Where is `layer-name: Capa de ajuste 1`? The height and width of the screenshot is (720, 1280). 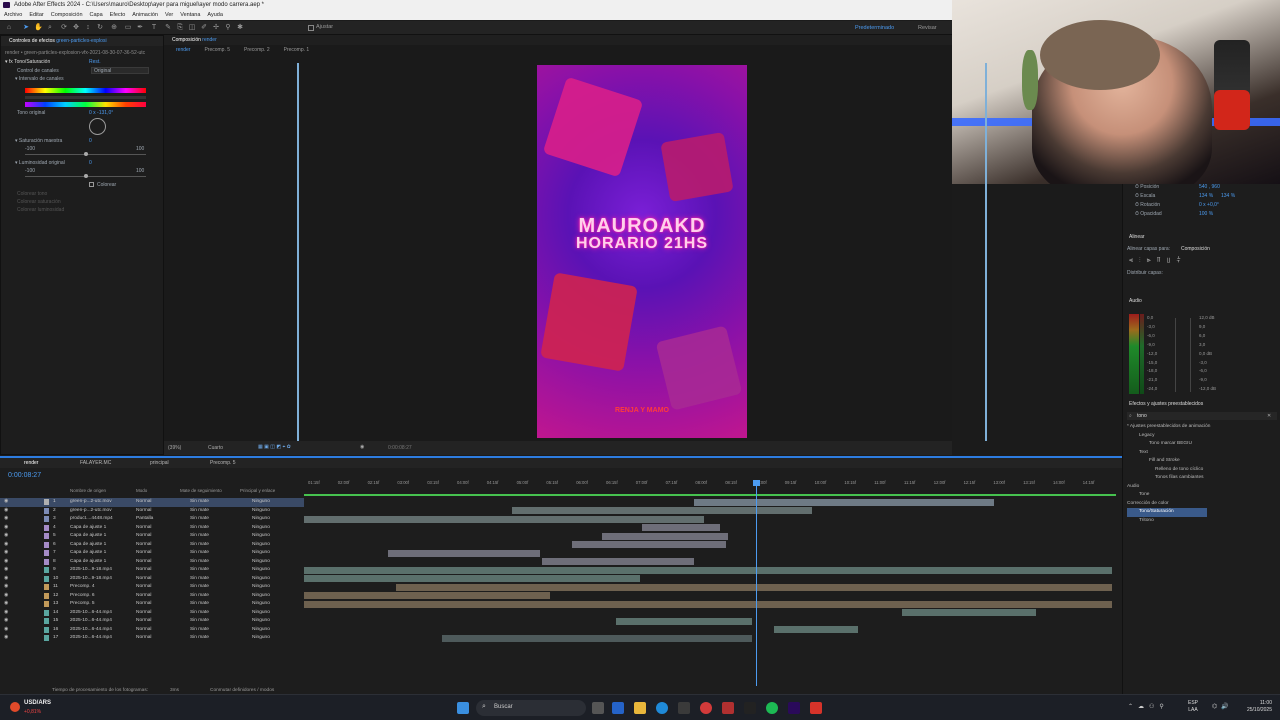 layer-name: Capa de ajuste 1 is located at coordinates (88, 553).